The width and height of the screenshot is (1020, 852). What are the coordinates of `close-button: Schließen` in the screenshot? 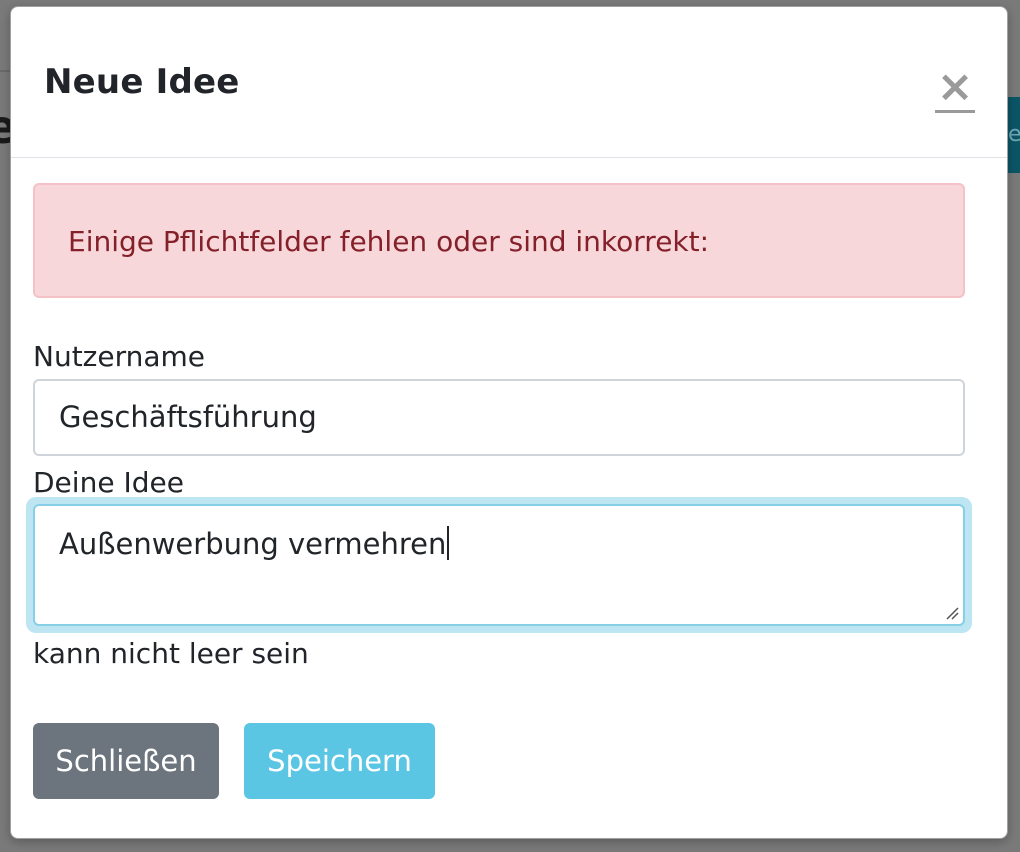 It's located at (126, 761).